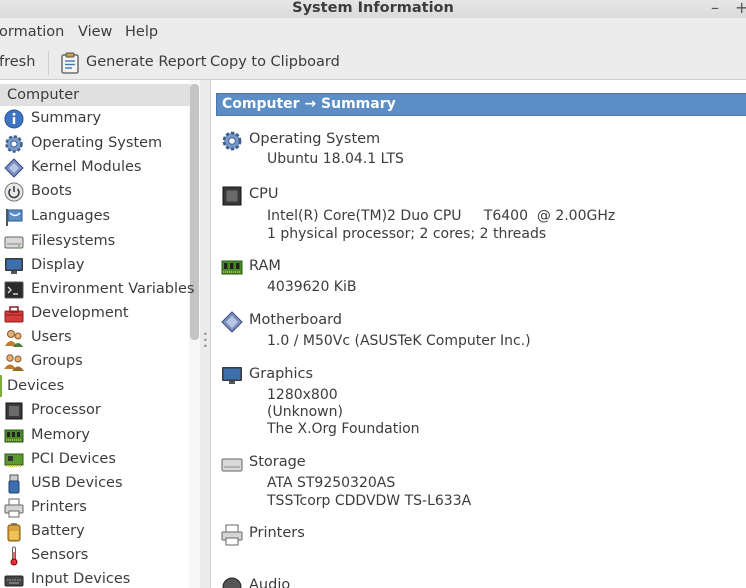  Describe the element at coordinates (331, 483) in the screenshot. I see `section-value: ATA ST9250320AS` at that location.